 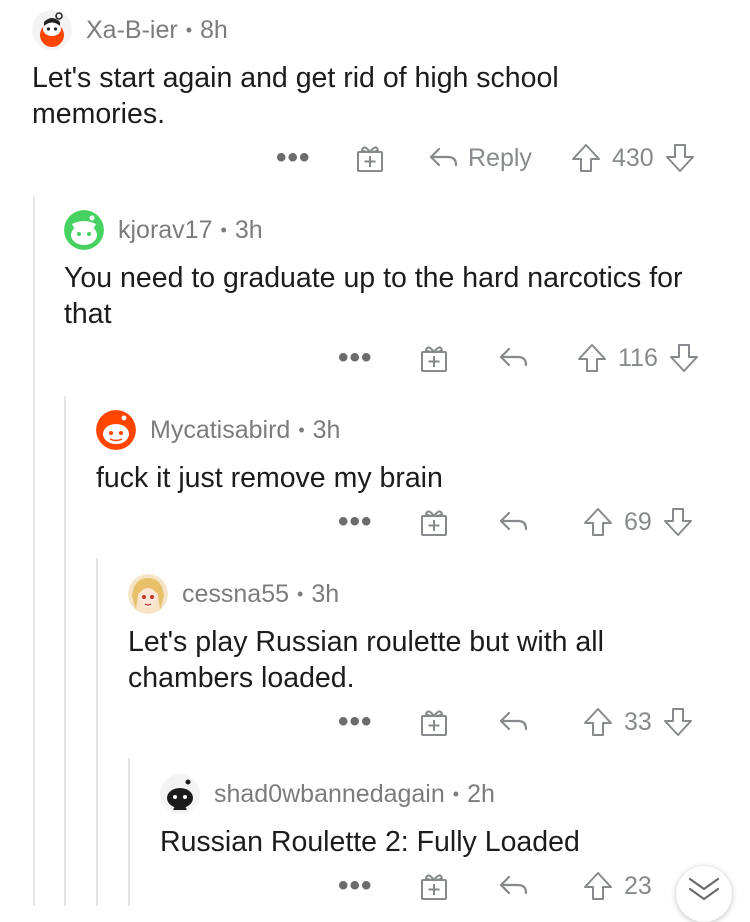 I want to click on reply-label: Reply, so click(x=500, y=157).